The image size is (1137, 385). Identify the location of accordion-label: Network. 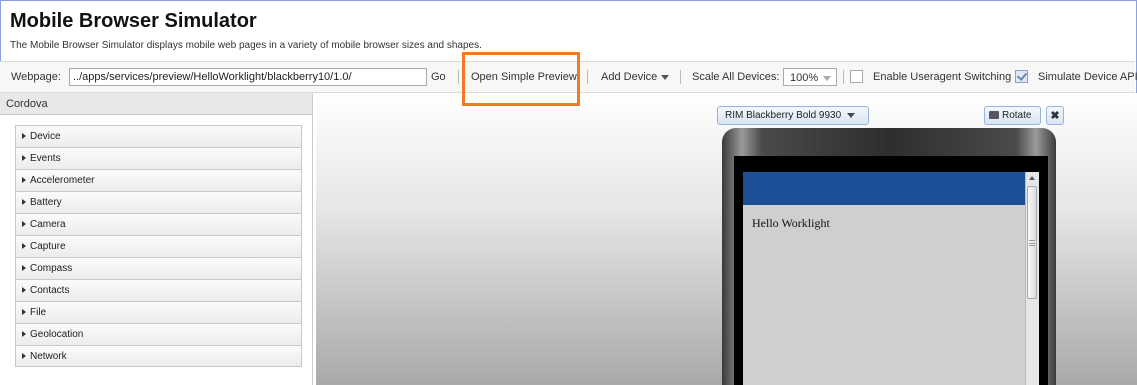
(48, 356).